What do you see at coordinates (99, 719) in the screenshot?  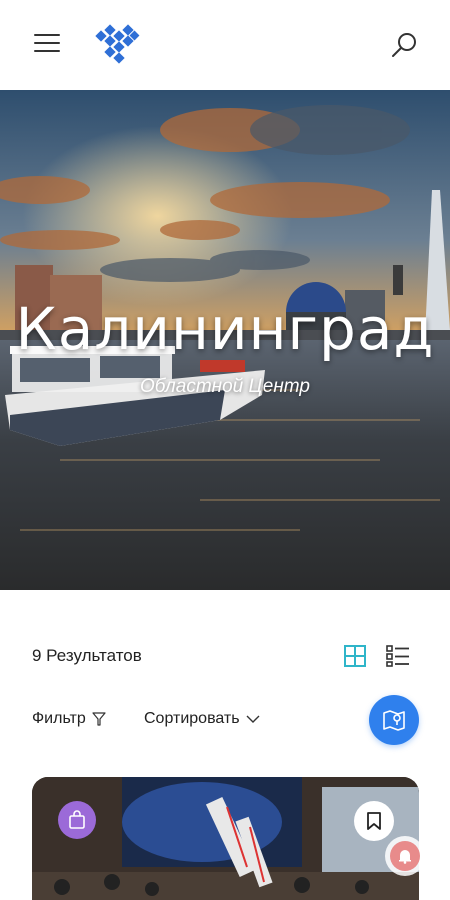 I see `filter-icon` at bounding box center [99, 719].